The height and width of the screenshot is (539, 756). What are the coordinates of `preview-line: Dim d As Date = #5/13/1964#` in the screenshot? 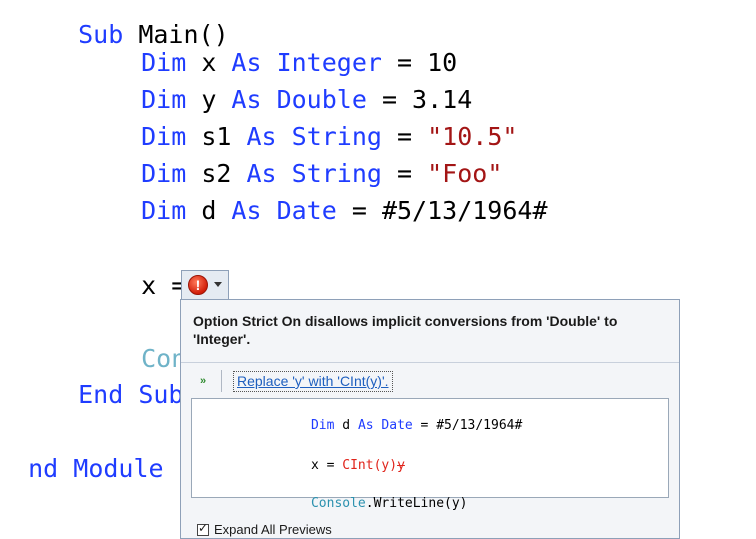 It's located at (393, 425).